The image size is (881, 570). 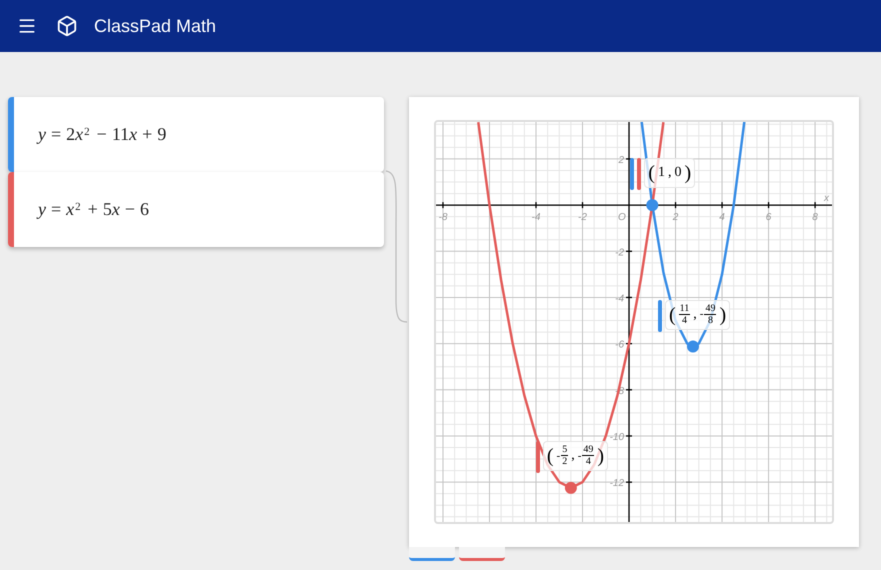 I want to click on x-tick-label: 6, so click(x=769, y=218).